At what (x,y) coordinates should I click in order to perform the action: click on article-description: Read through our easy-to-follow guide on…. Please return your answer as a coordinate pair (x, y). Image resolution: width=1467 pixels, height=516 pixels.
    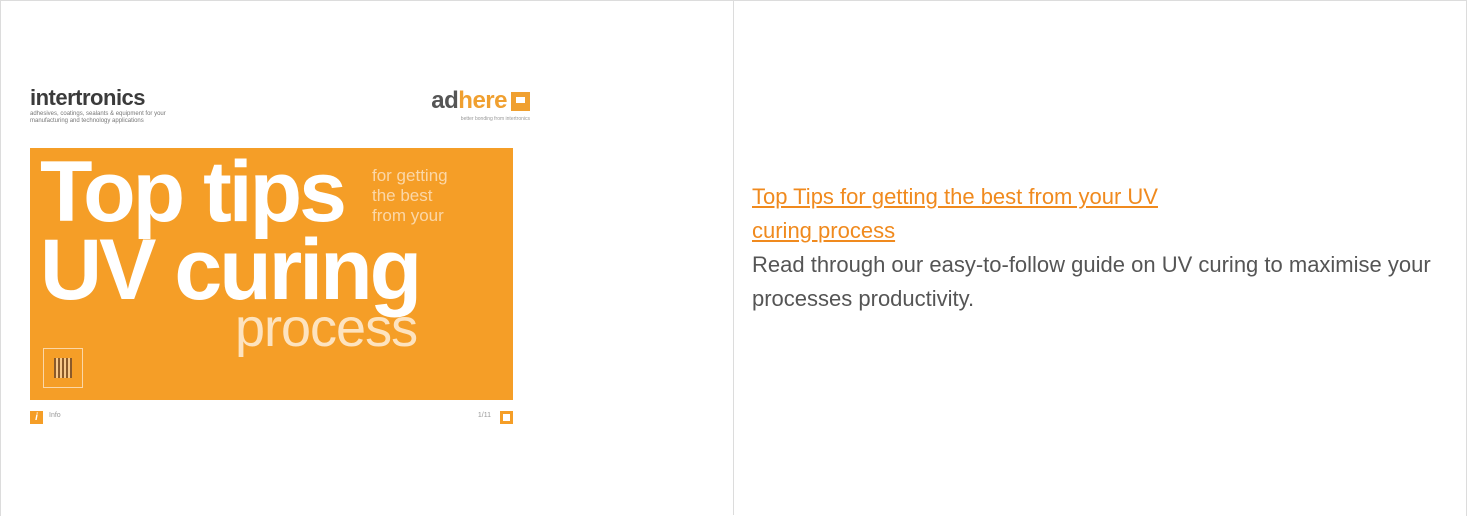
    Looking at the image, I should click on (1091, 281).